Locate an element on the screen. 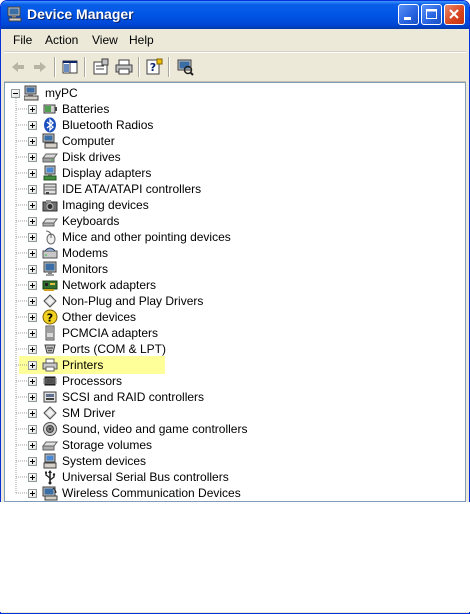  minimize-button is located at coordinates (408, 14).